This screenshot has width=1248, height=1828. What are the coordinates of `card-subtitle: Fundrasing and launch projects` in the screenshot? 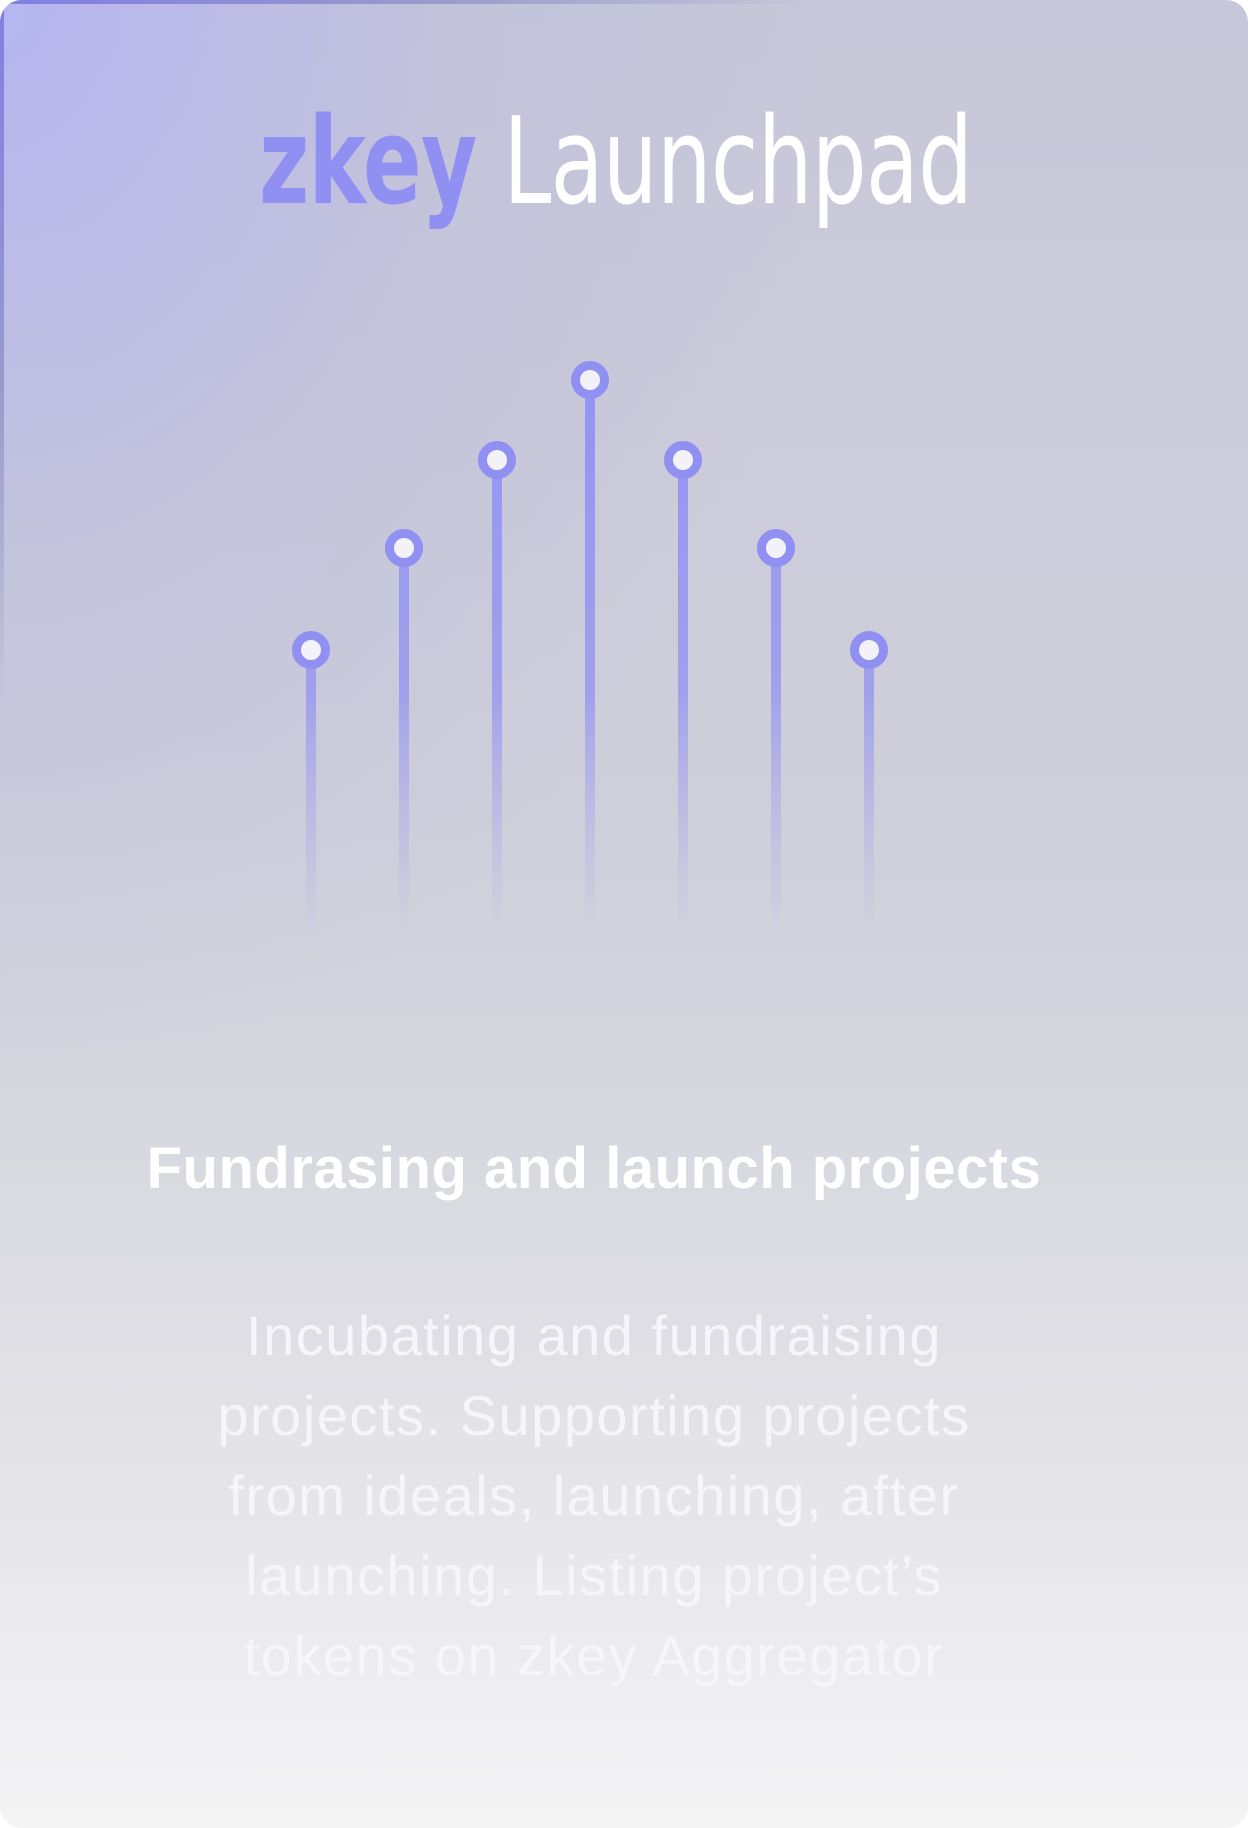 It's located at (594, 1168).